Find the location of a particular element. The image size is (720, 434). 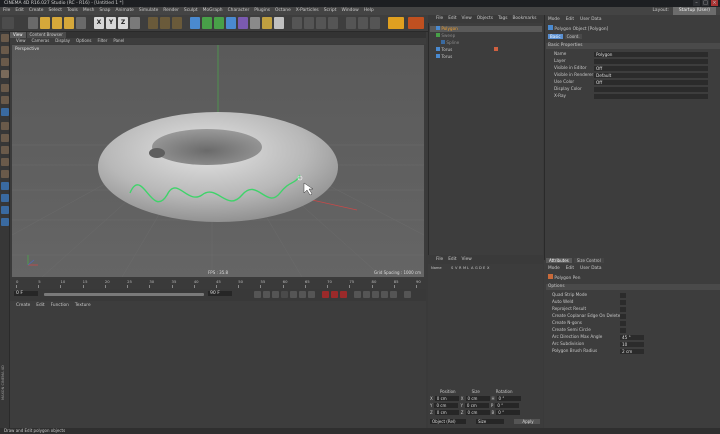

coord-mode-select: Object (Rel) is located at coordinates (448, 421).